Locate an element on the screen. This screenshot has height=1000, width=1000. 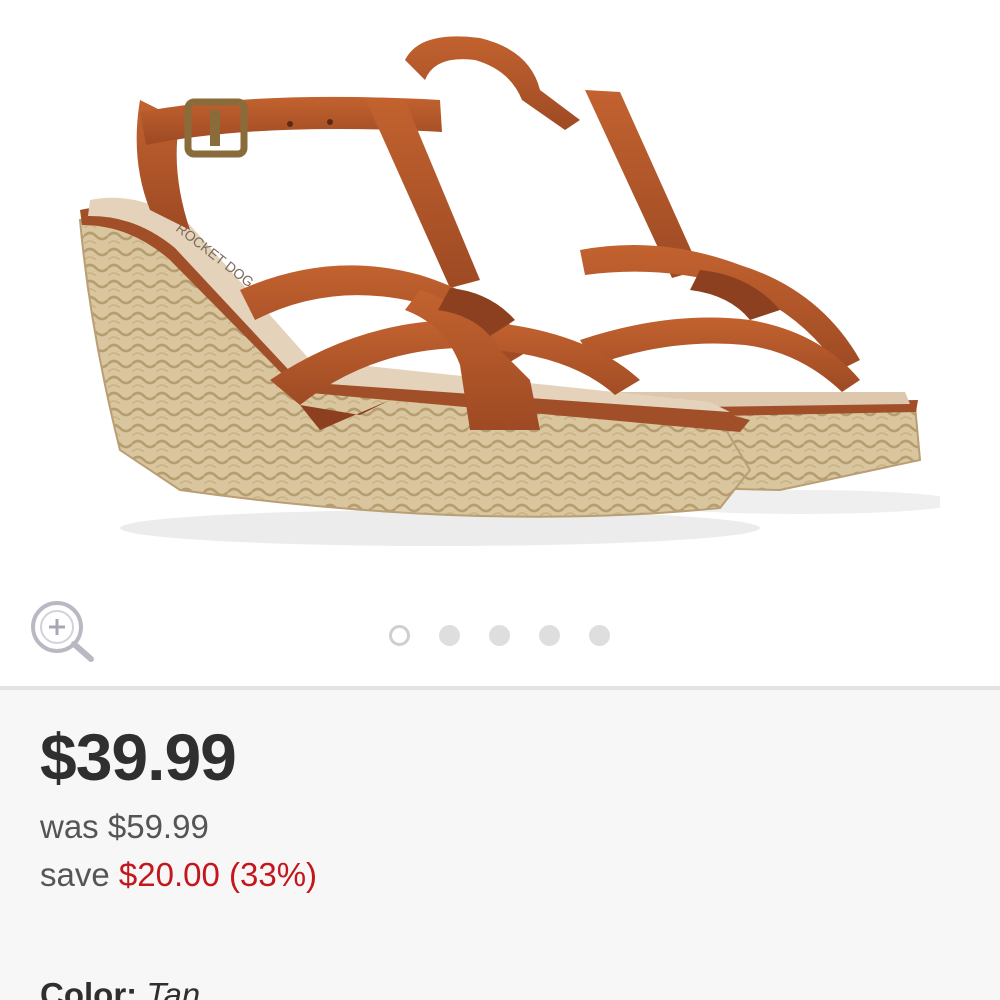
carousel-dots is located at coordinates (499, 635).